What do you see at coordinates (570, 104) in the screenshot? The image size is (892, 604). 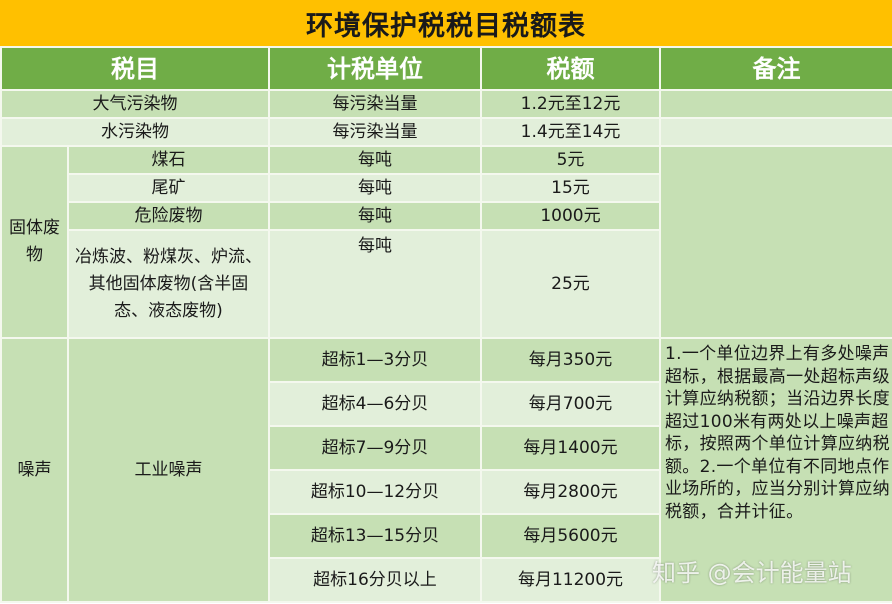 I see `amount-cell: 1.2元至12元` at bounding box center [570, 104].